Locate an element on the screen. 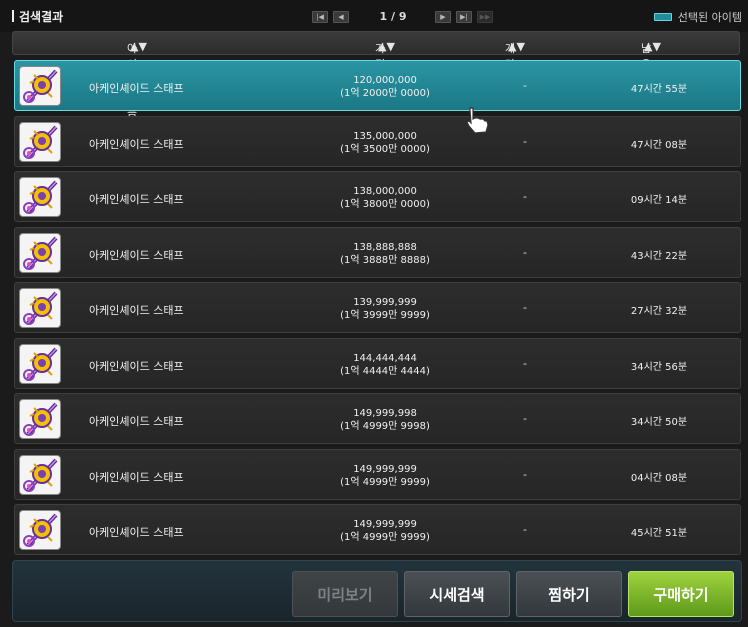 The image size is (748, 627). item-price: 139,999,999 (1억 3999만 9999) is located at coordinates (385, 309).